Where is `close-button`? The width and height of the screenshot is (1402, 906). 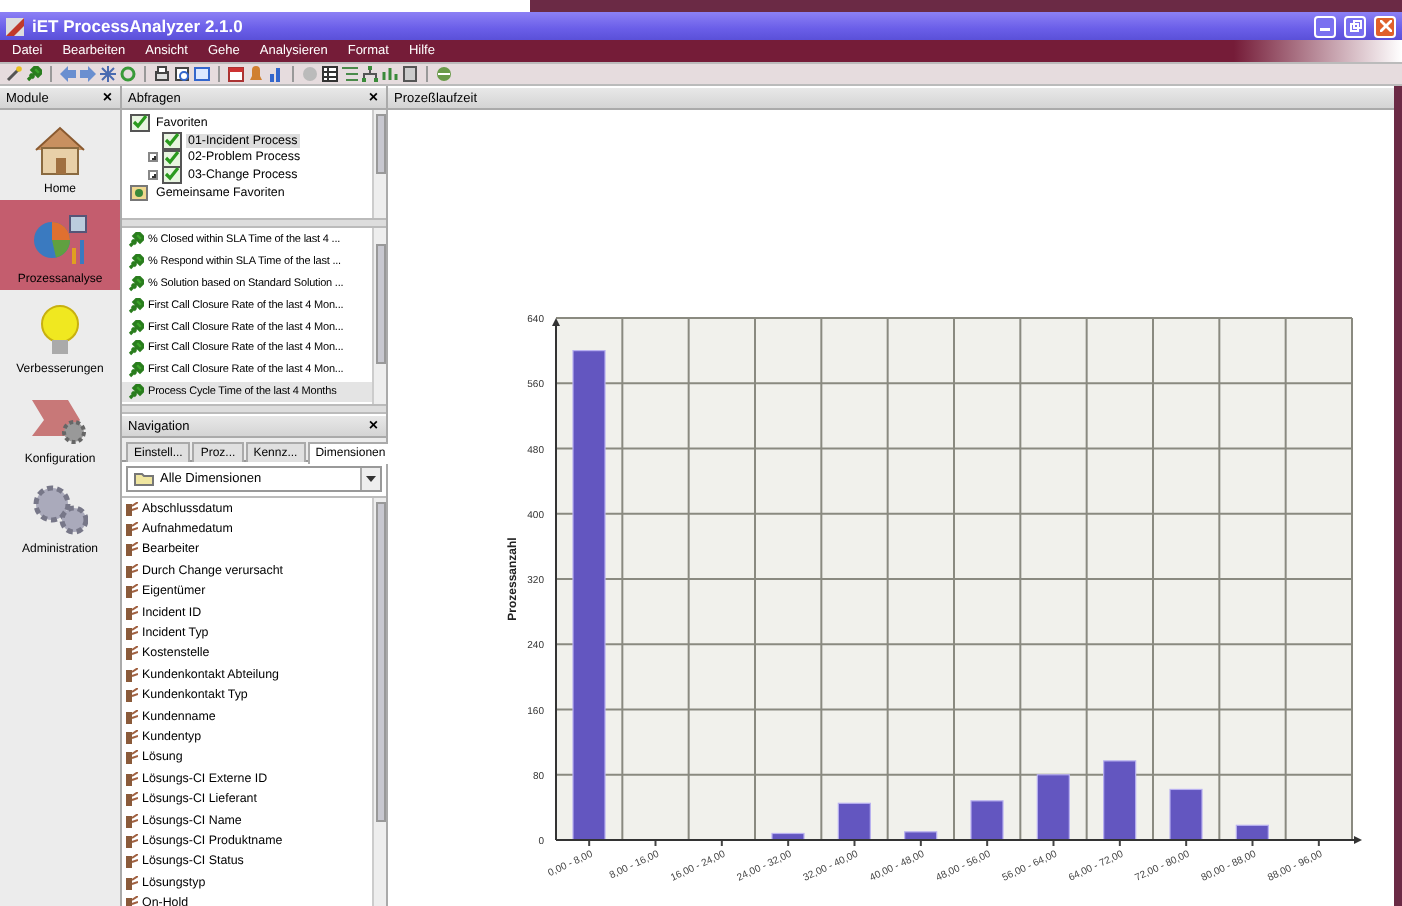
close-button is located at coordinates (1385, 26).